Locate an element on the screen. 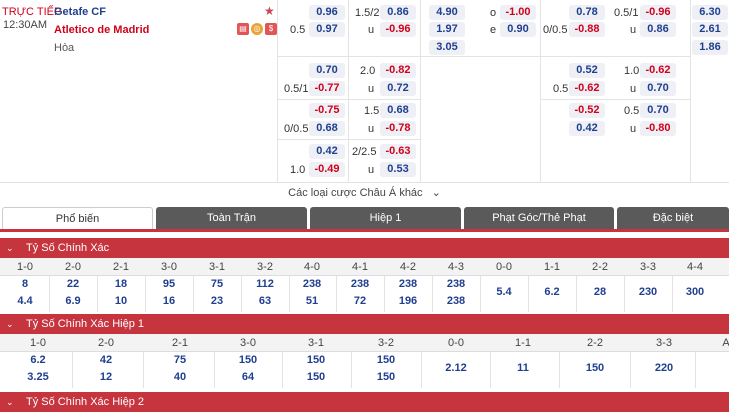  odds-value: 72 is located at coordinates (360, 301).